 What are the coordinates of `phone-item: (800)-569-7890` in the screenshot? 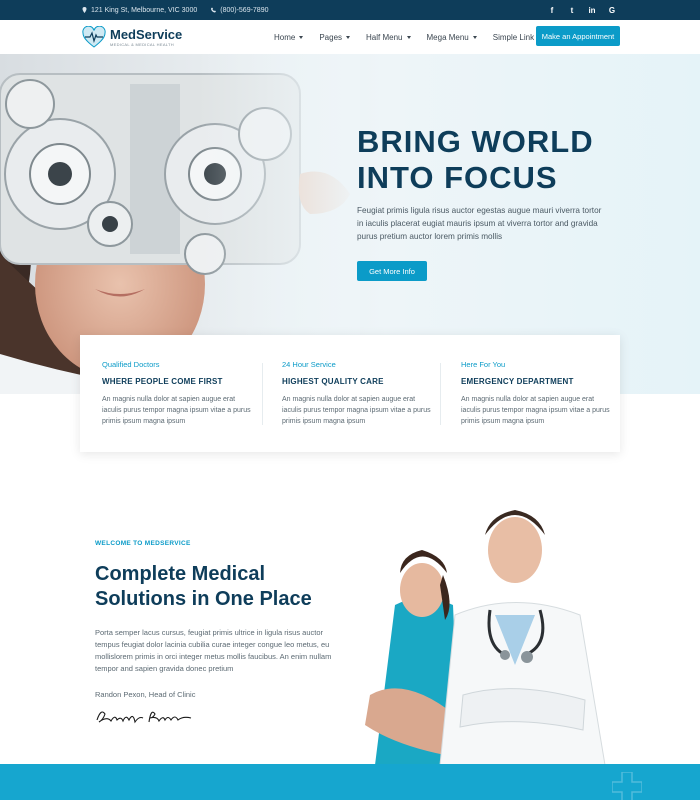 It's located at (240, 10).